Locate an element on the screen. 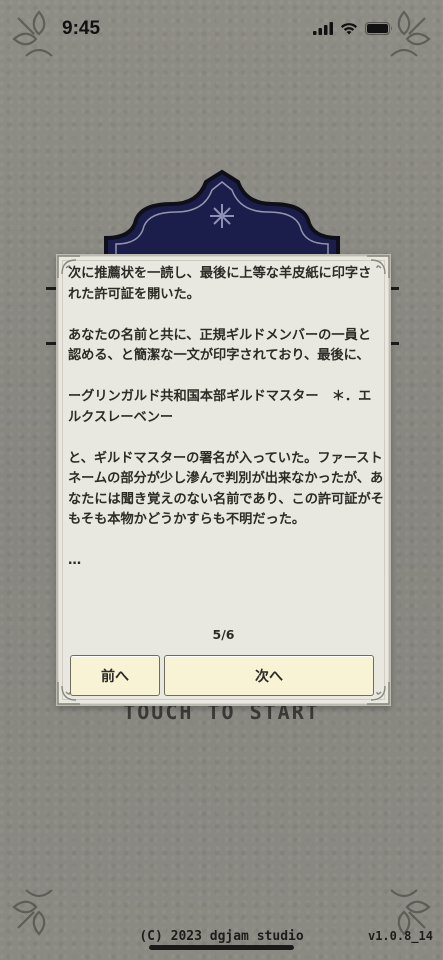 This screenshot has height=960, width=443. page-indicator: 5/6 is located at coordinates (223, 634).